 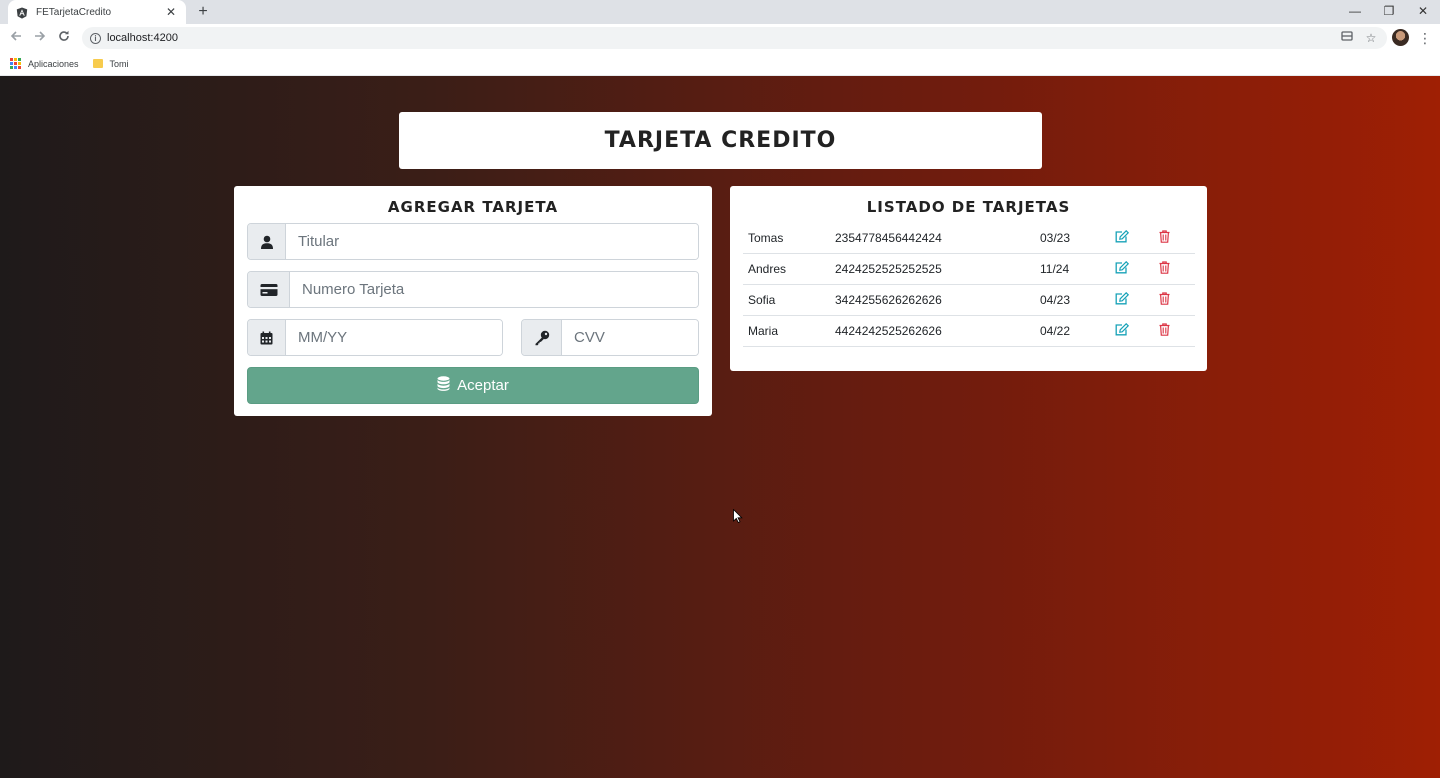 I want to click on row-expiracion: 04/23, so click(x=1055, y=300).